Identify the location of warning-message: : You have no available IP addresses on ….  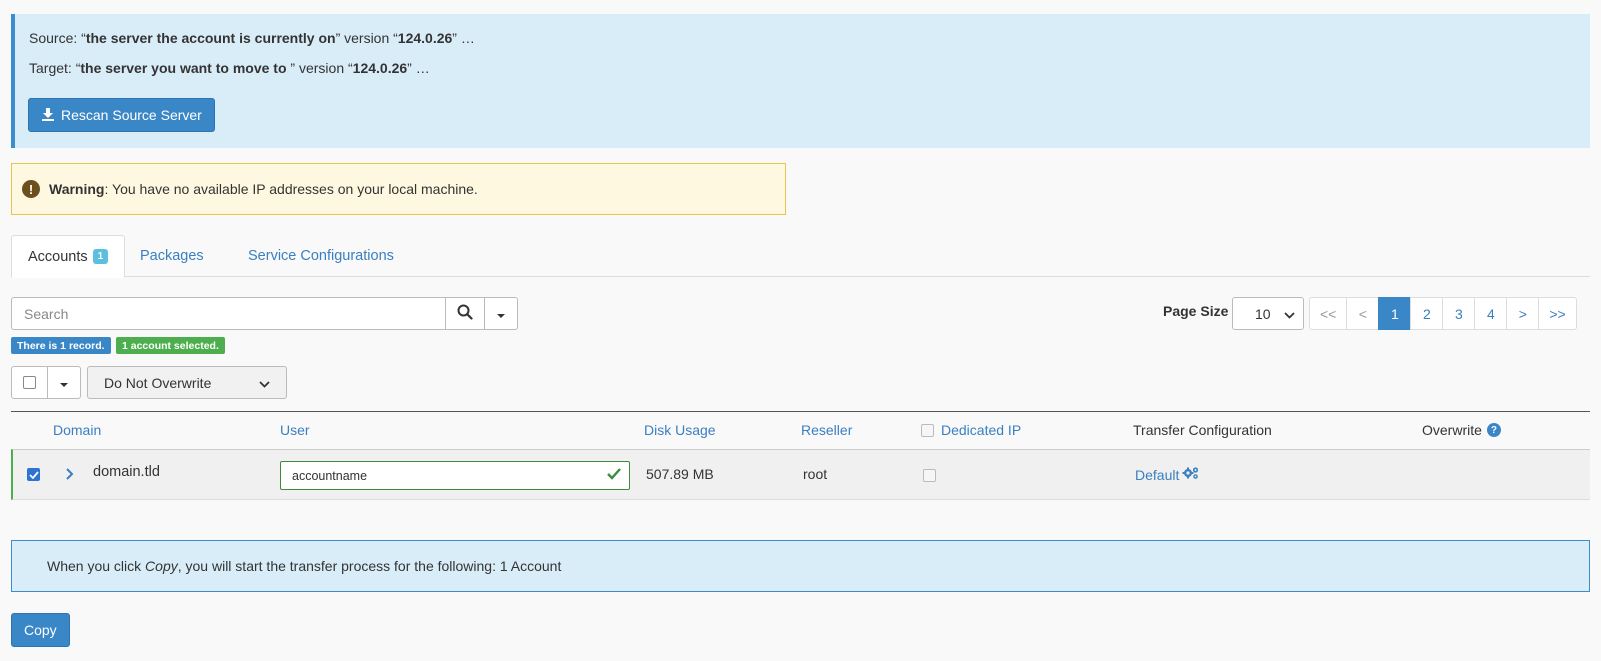
(291, 189).